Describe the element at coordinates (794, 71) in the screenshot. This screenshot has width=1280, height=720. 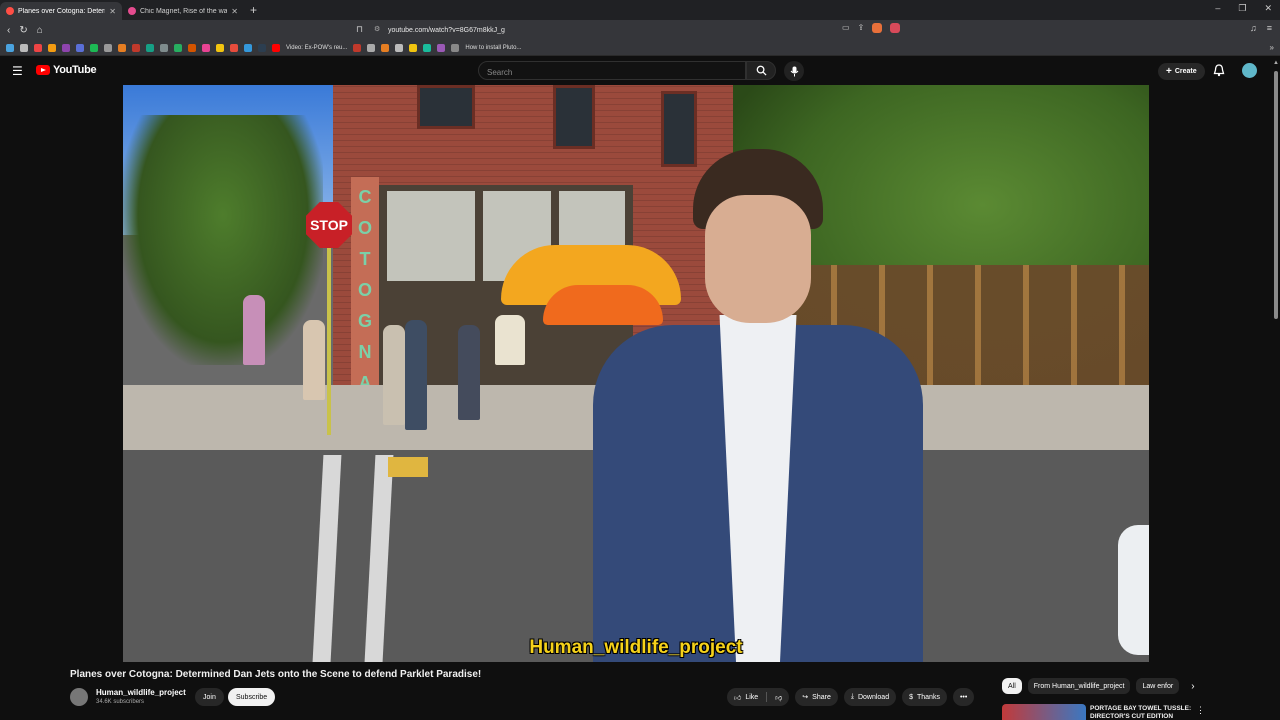
I see `voice-search-button` at that location.